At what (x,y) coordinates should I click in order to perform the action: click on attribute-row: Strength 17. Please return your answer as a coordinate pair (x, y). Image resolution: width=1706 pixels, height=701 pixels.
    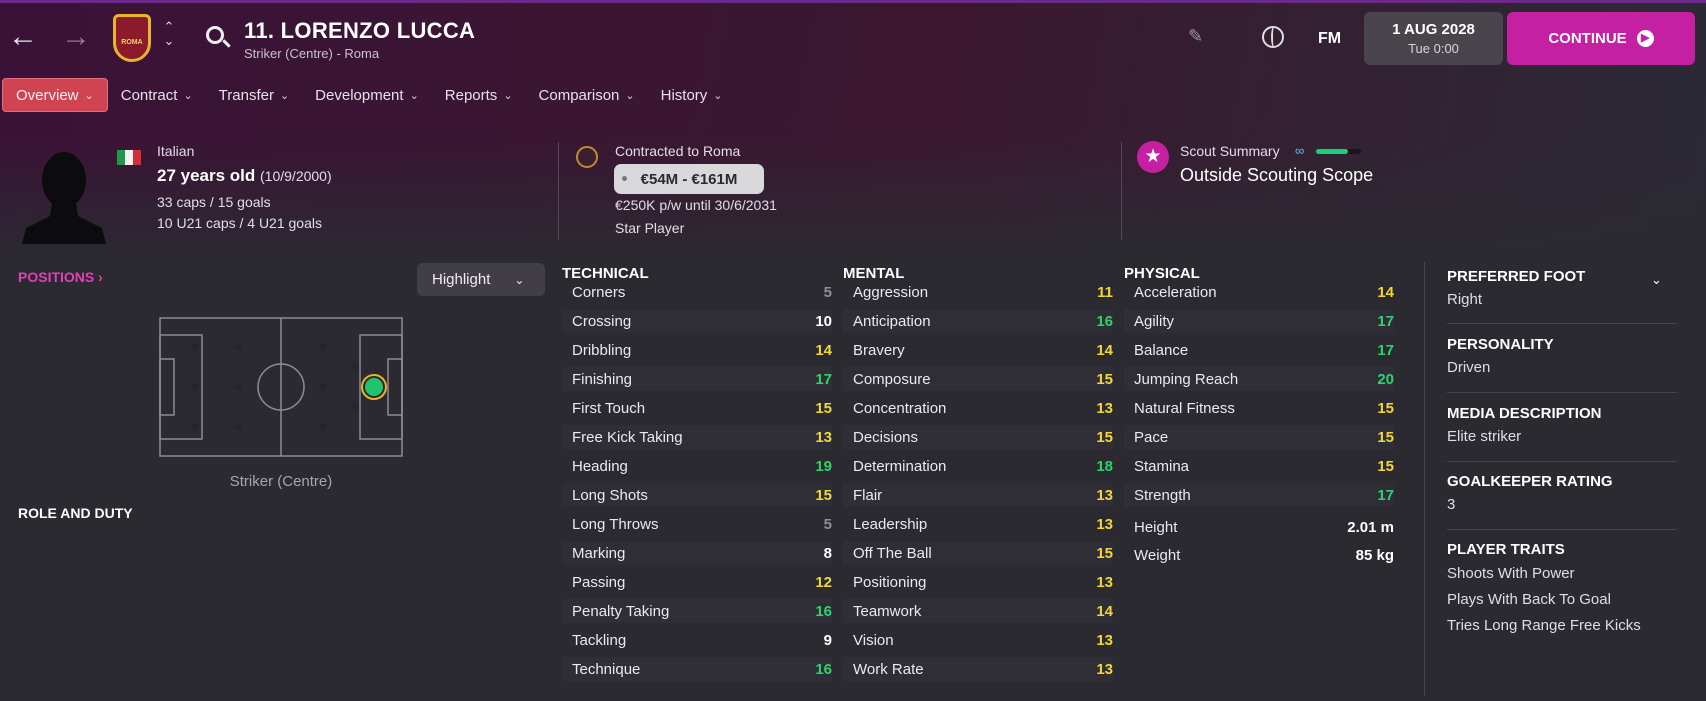
    Looking at the image, I should click on (1259, 495).